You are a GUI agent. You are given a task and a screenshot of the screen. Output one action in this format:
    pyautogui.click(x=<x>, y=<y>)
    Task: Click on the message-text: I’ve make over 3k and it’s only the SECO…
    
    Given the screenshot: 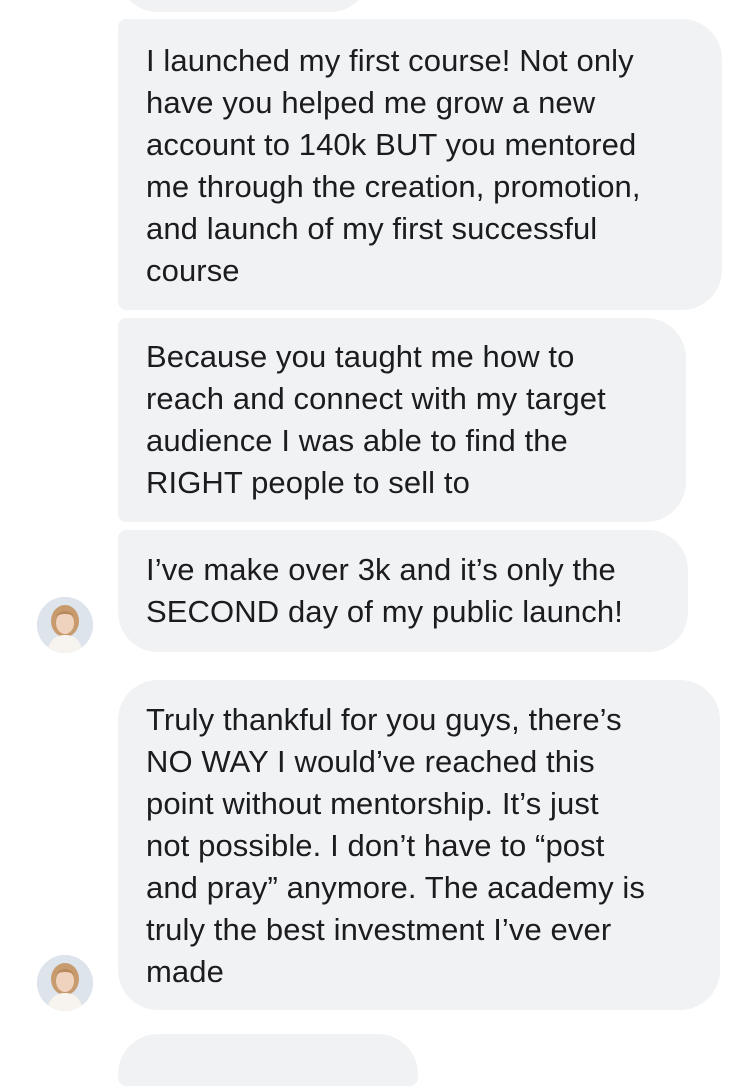 What is the action you would take?
    pyautogui.click(x=384, y=590)
    